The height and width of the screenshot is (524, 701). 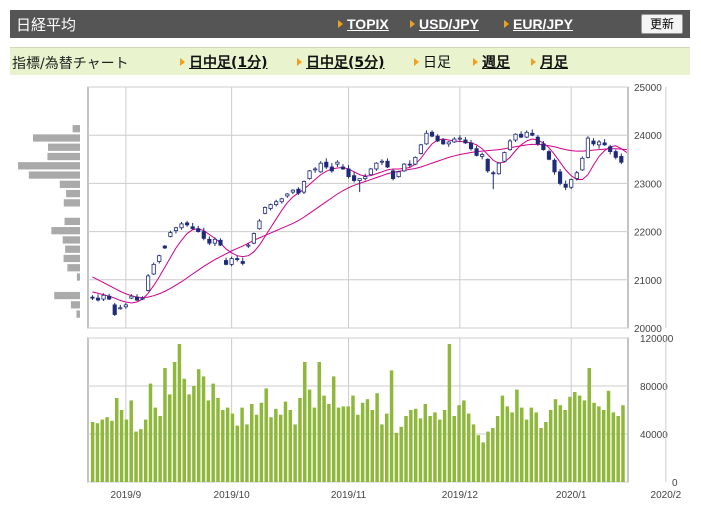 I want to click on x-tick-label: 2019/12, so click(x=460, y=495).